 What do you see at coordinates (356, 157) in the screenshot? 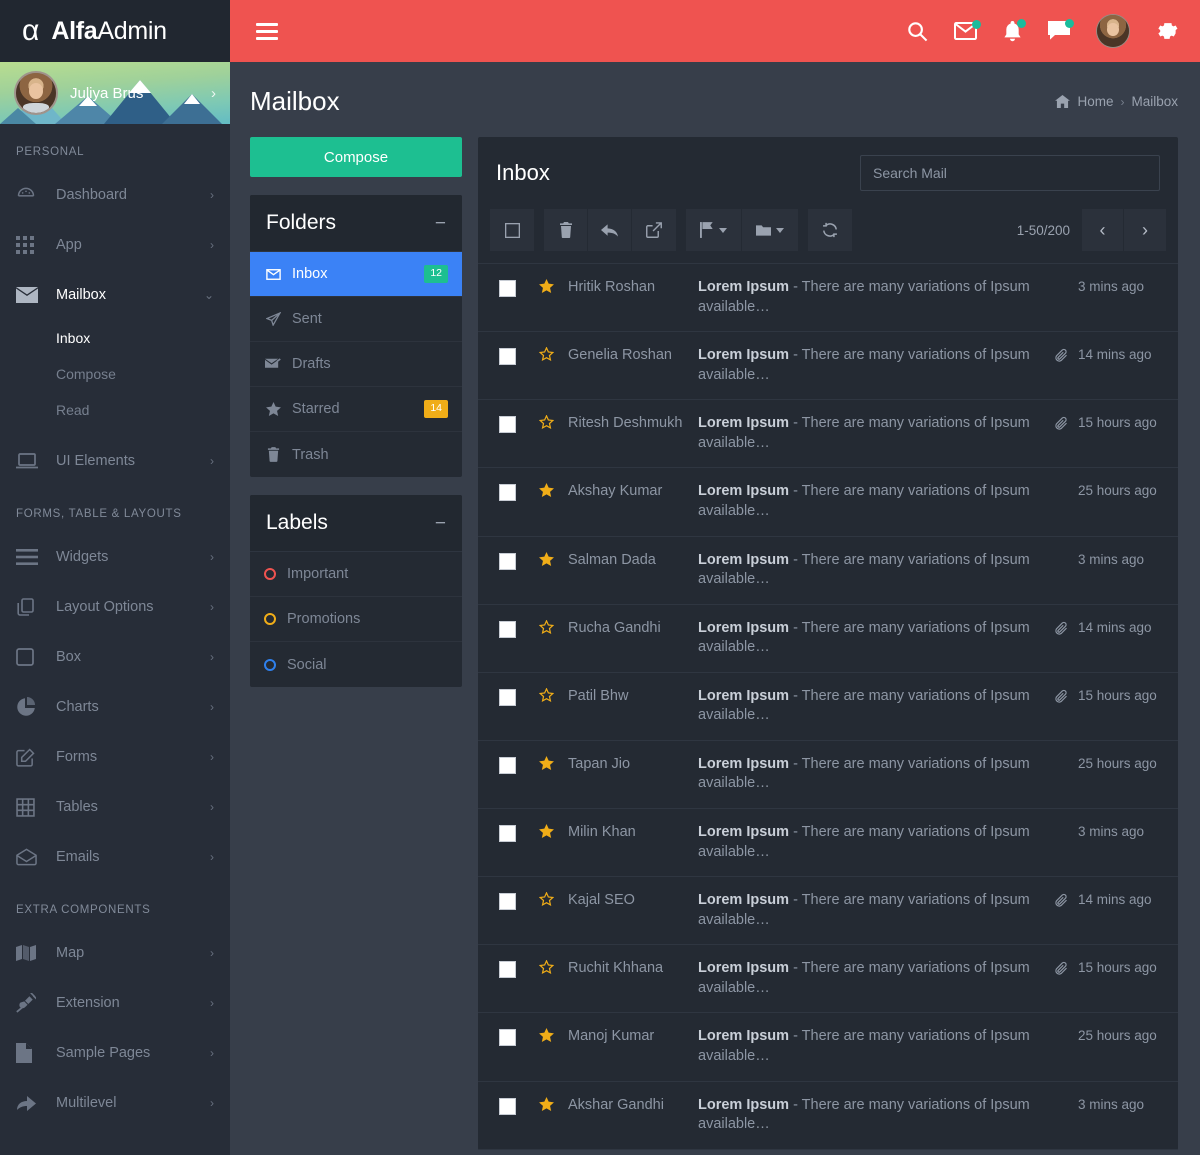
I see `compose-button: Compose` at bounding box center [356, 157].